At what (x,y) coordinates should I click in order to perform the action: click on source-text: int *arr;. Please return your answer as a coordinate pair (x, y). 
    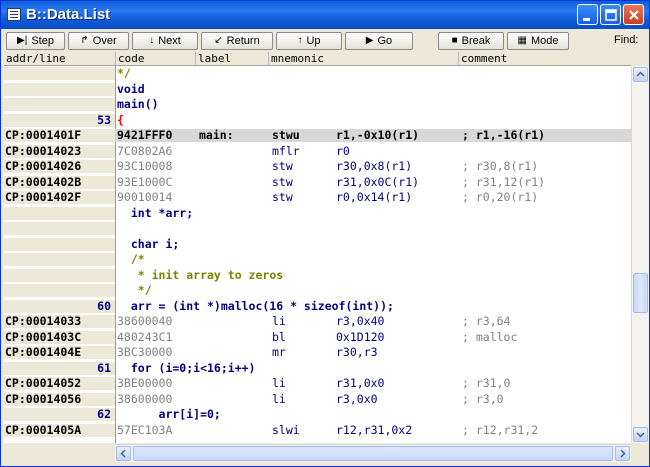
    Looking at the image, I should click on (155, 212).